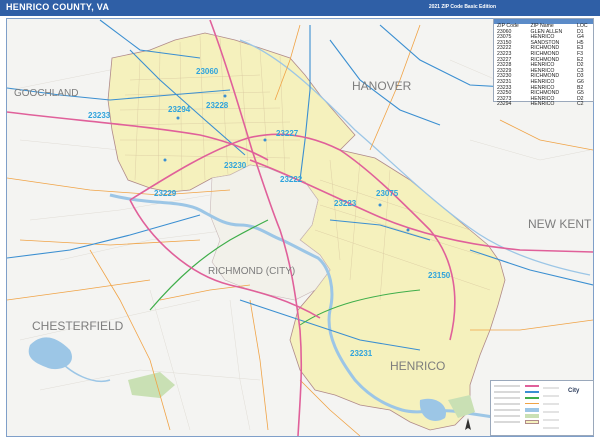 The width and height of the screenshot is (600, 441). I want to click on region-label-richmond-city: RICHMOND (CITY), so click(251, 271).